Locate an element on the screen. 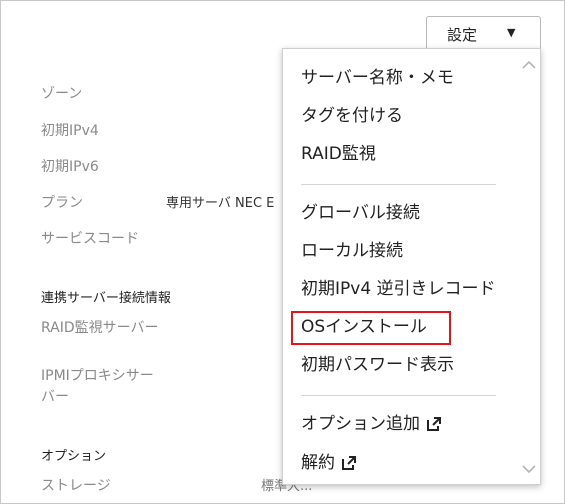 The width and height of the screenshot is (565, 504). menu-item-os-install: OSインストール is located at coordinates (364, 327).